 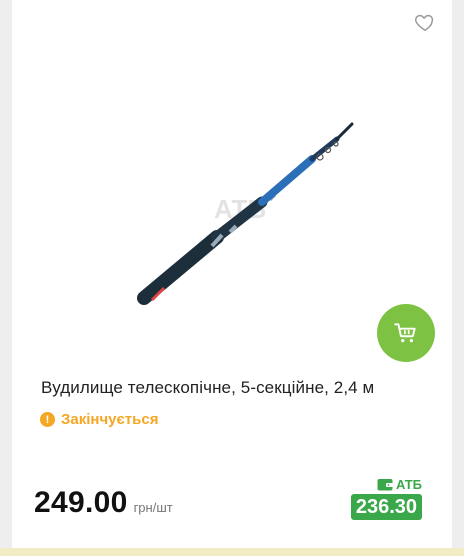 What do you see at coordinates (81, 502) in the screenshot?
I see `price-value: 249.00` at bounding box center [81, 502].